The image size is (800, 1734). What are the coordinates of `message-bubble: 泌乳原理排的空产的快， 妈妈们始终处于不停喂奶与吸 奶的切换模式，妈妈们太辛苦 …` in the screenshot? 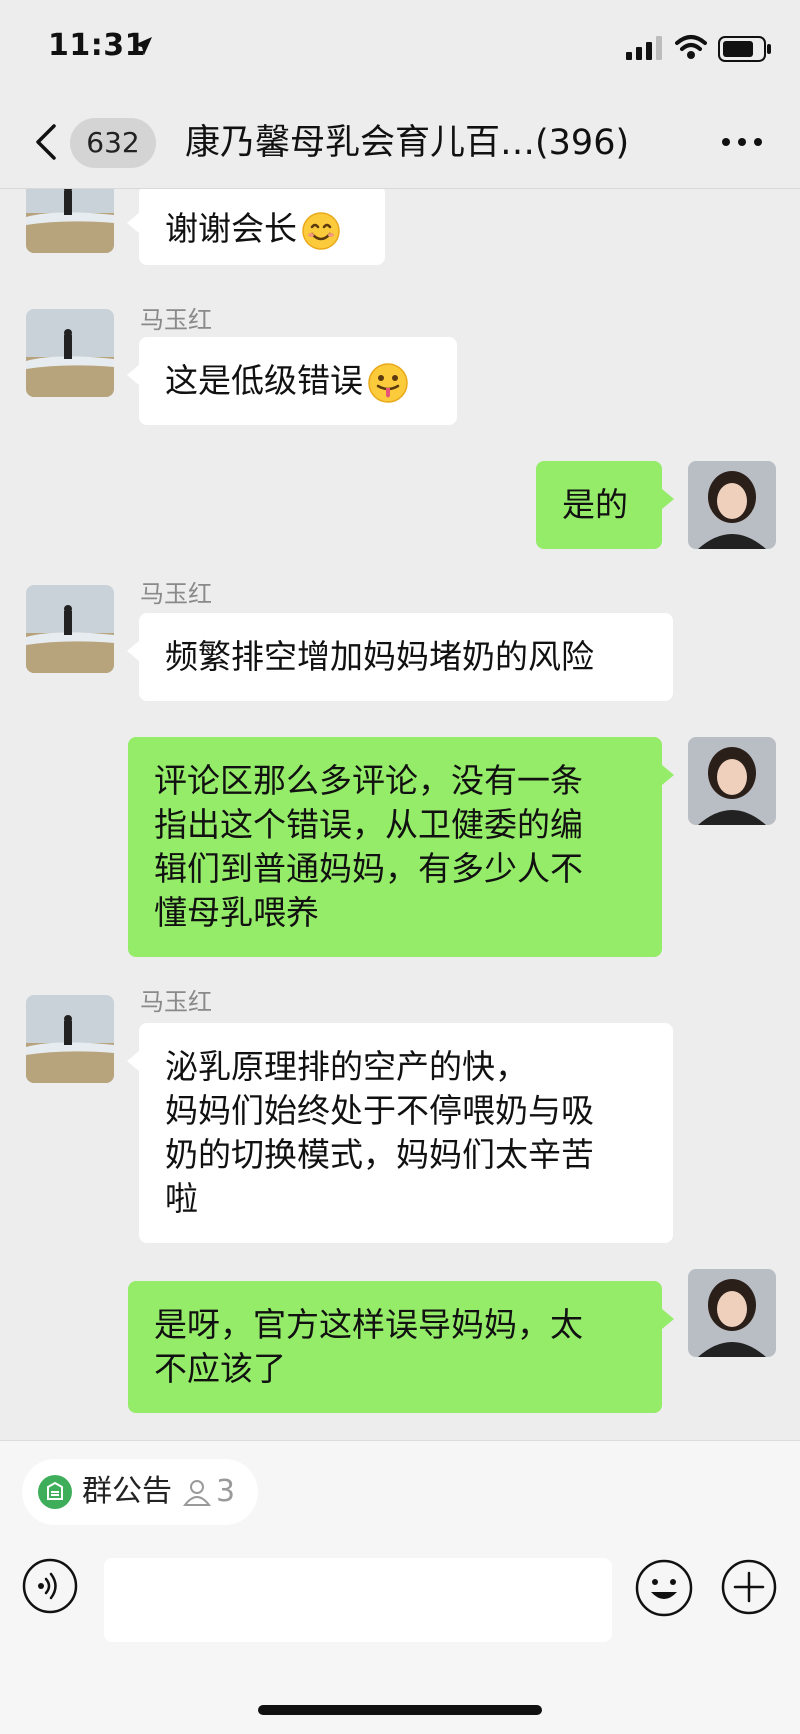 It's located at (400, 1133).